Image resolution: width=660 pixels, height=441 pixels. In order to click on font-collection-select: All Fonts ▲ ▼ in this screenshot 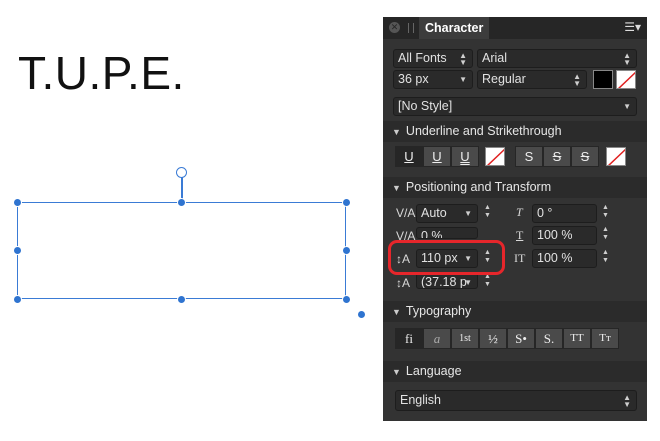, I will do `click(433, 58)`.